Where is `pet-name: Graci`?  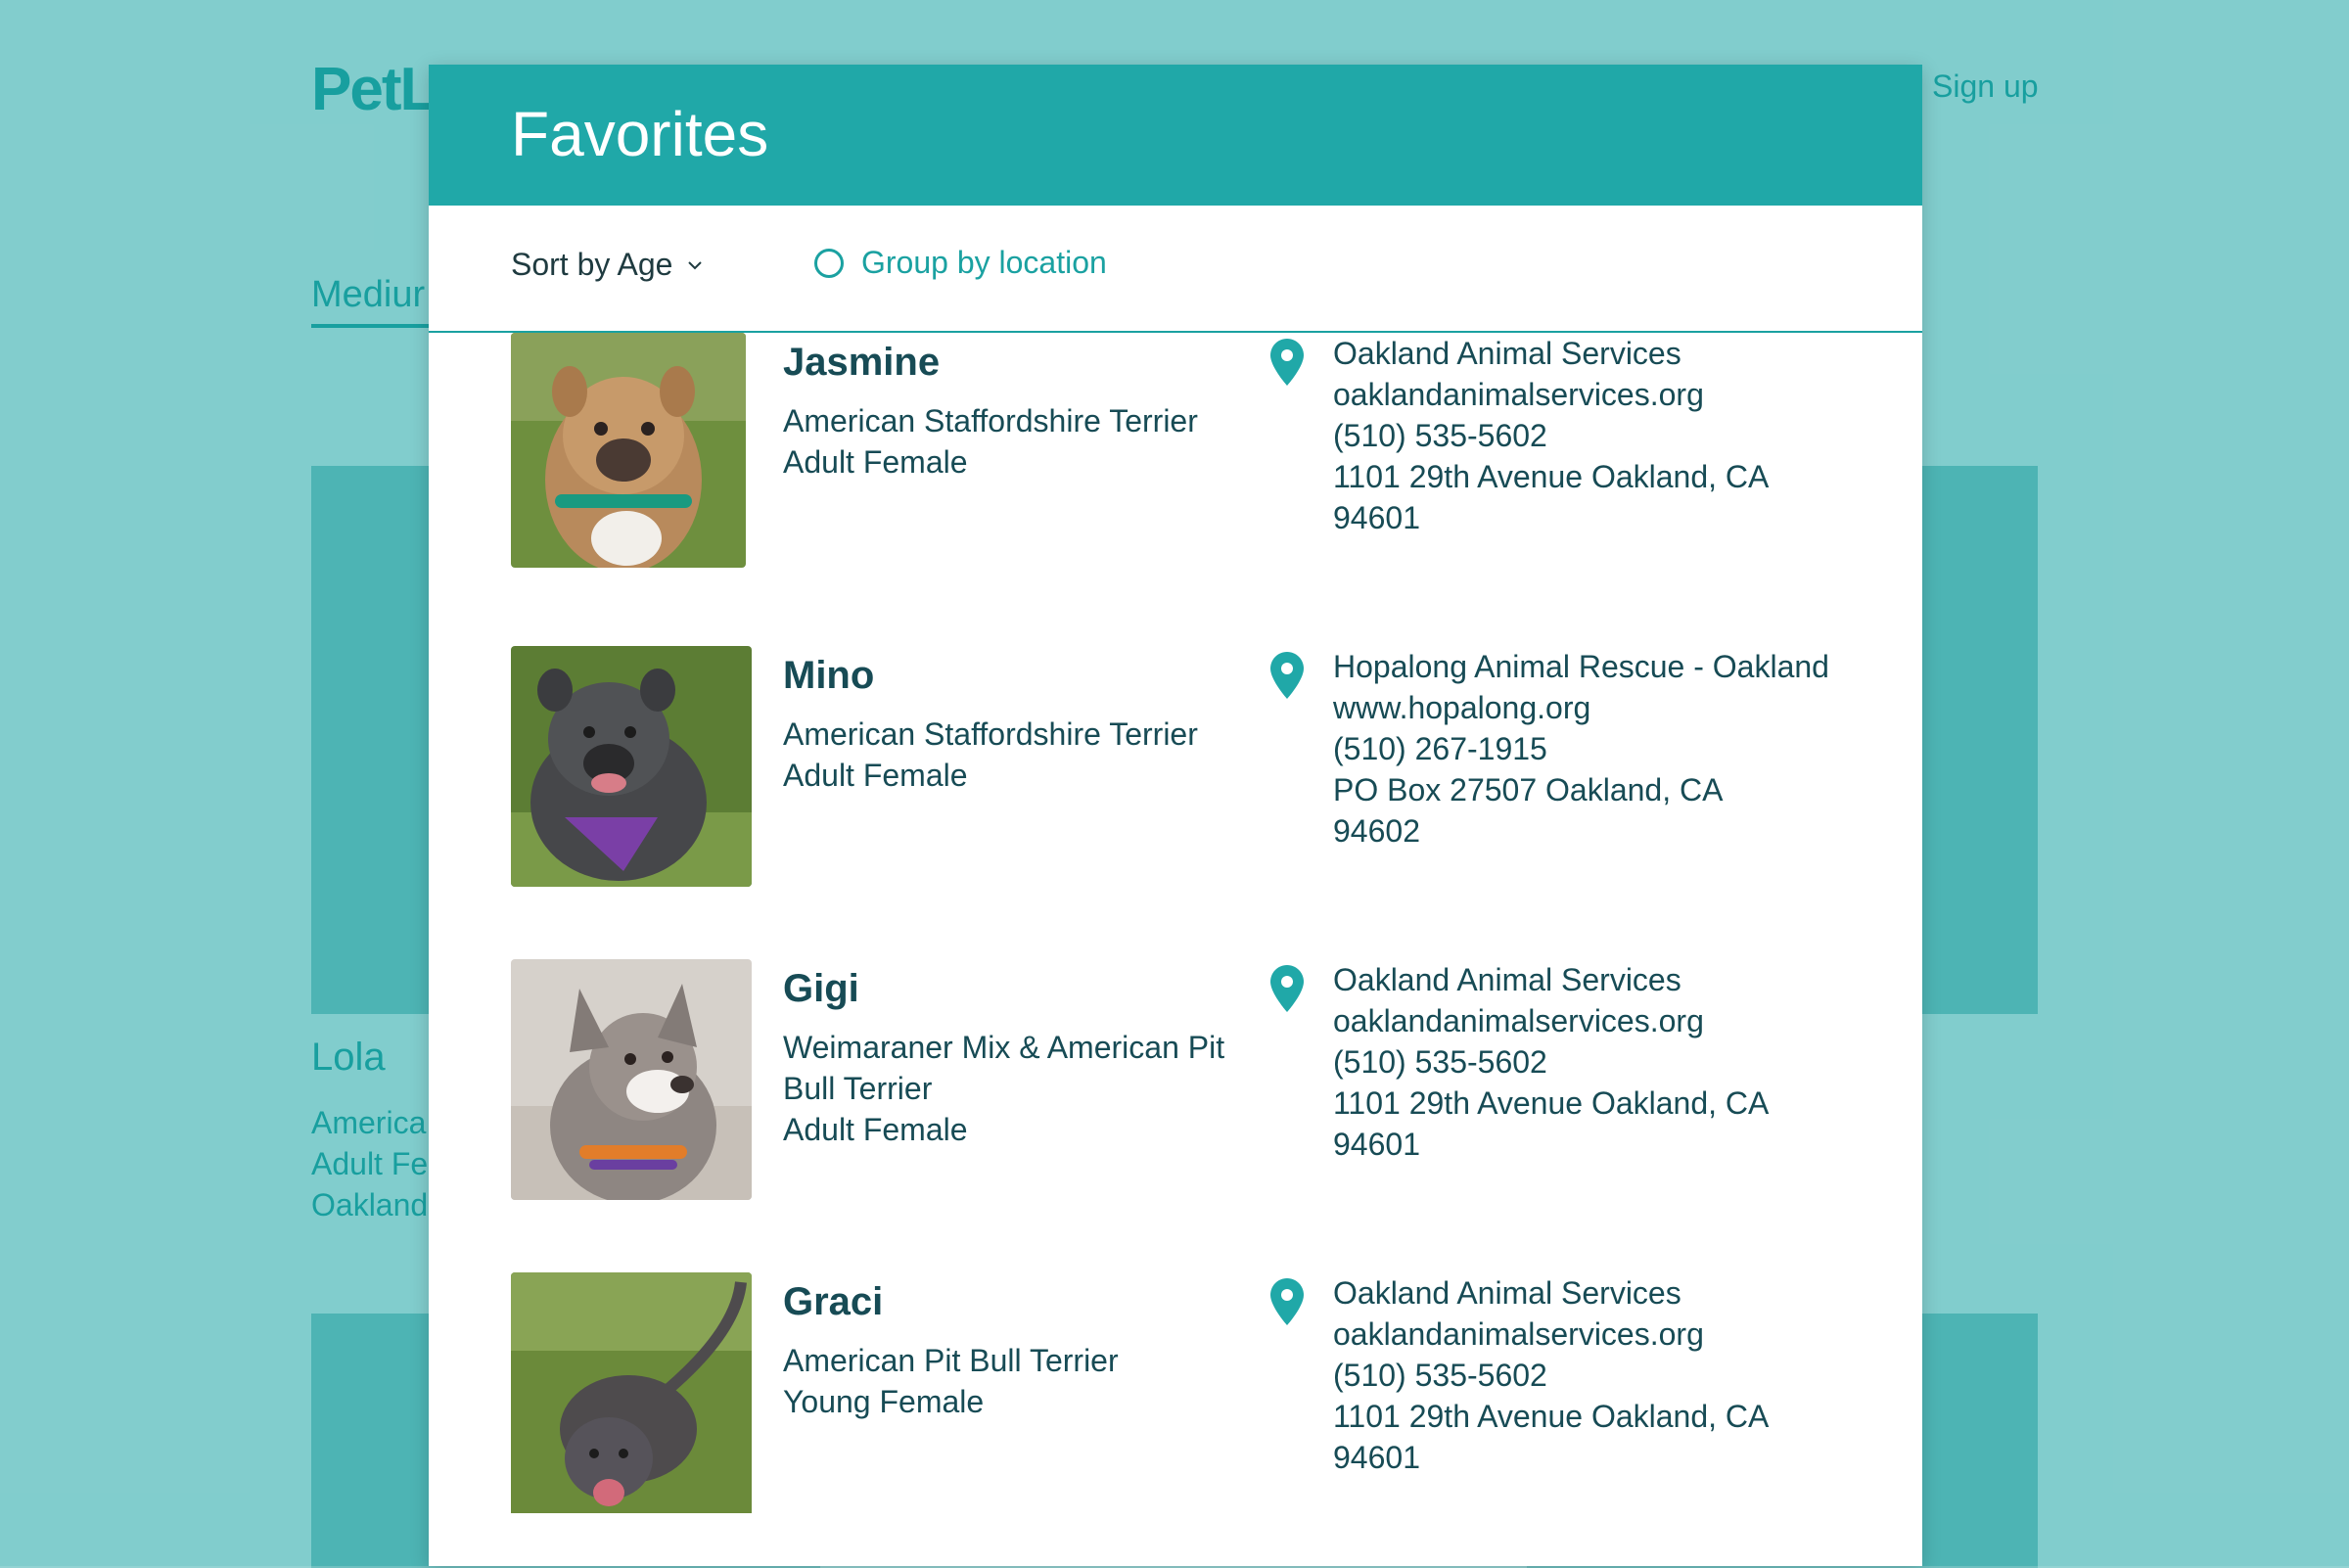
pet-name: Graci is located at coordinates (1008, 1302).